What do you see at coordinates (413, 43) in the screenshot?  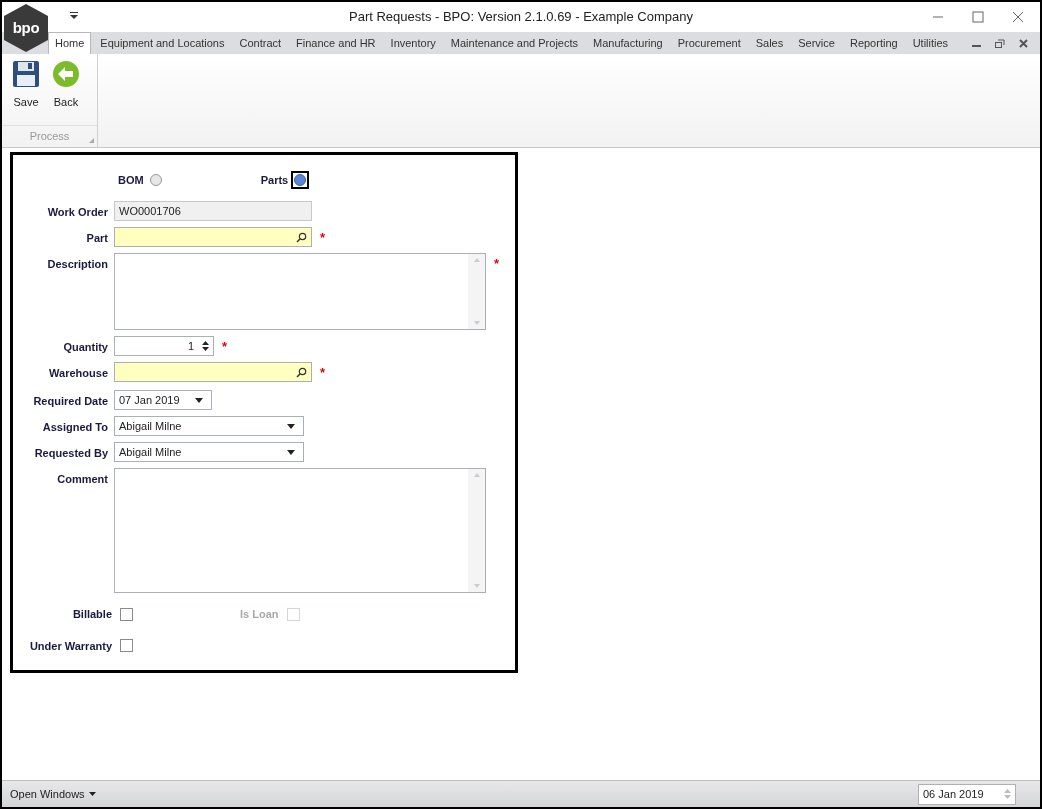 I see `ribbon-tab: Inventory` at bounding box center [413, 43].